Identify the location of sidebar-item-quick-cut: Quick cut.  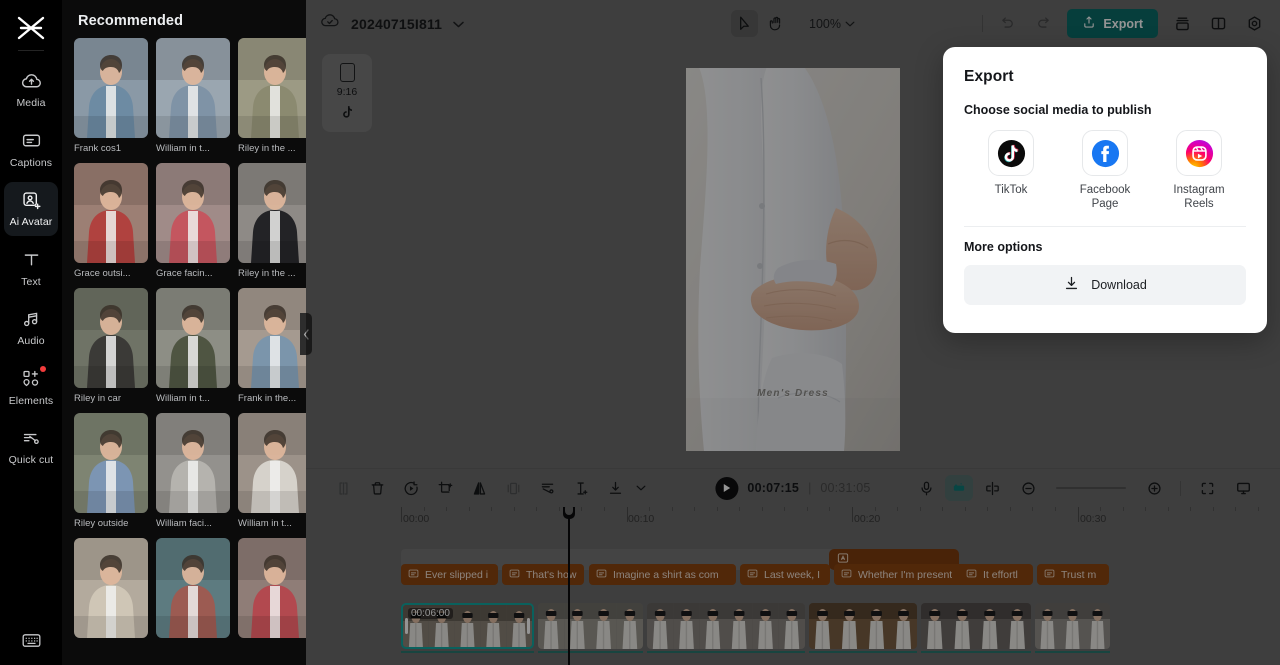
(31, 447).